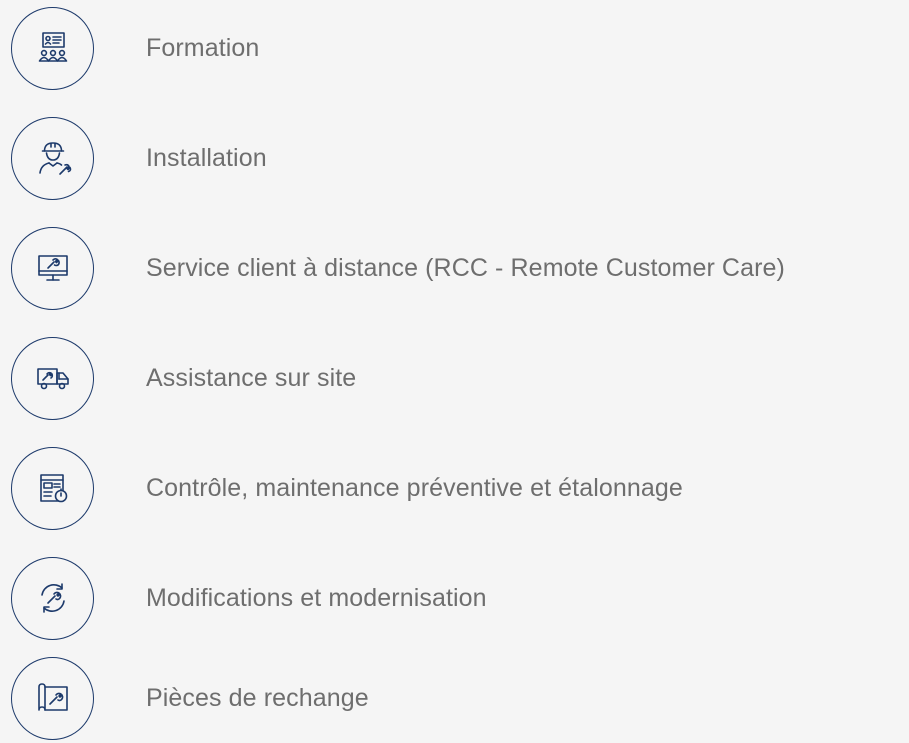 The height and width of the screenshot is (743, 909). What do you see at coordinates (316, 597) in the screenshot?
I see `service-label: Modifications et modernisation` at bounding box center [316, 597].